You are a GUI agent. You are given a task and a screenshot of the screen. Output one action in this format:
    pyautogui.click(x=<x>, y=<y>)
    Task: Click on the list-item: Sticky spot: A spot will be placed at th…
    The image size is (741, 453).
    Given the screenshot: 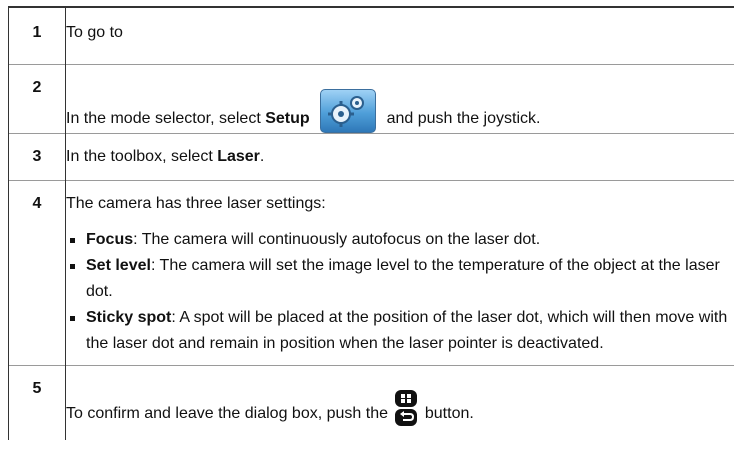 What is the action you would take?
    pyautogui.click(x=400, y=331)
    